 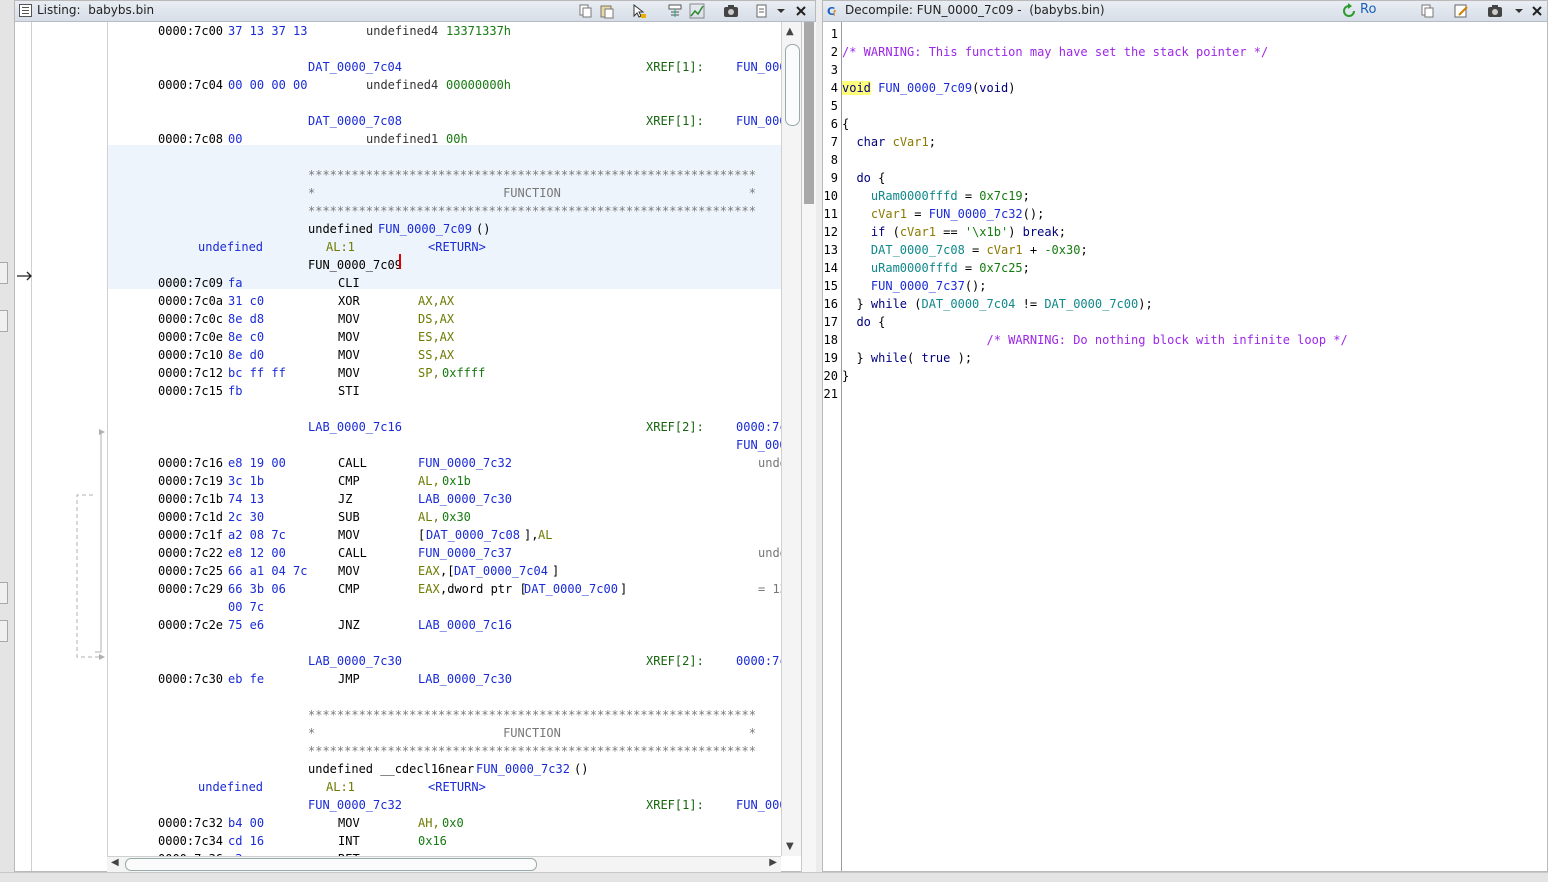 What do you see at coordinates (445, 355) in the screenshot?
I see `listing-row: 0000:7c10 8e d0 MOV SS,AX` at bounding box center [445, 355].